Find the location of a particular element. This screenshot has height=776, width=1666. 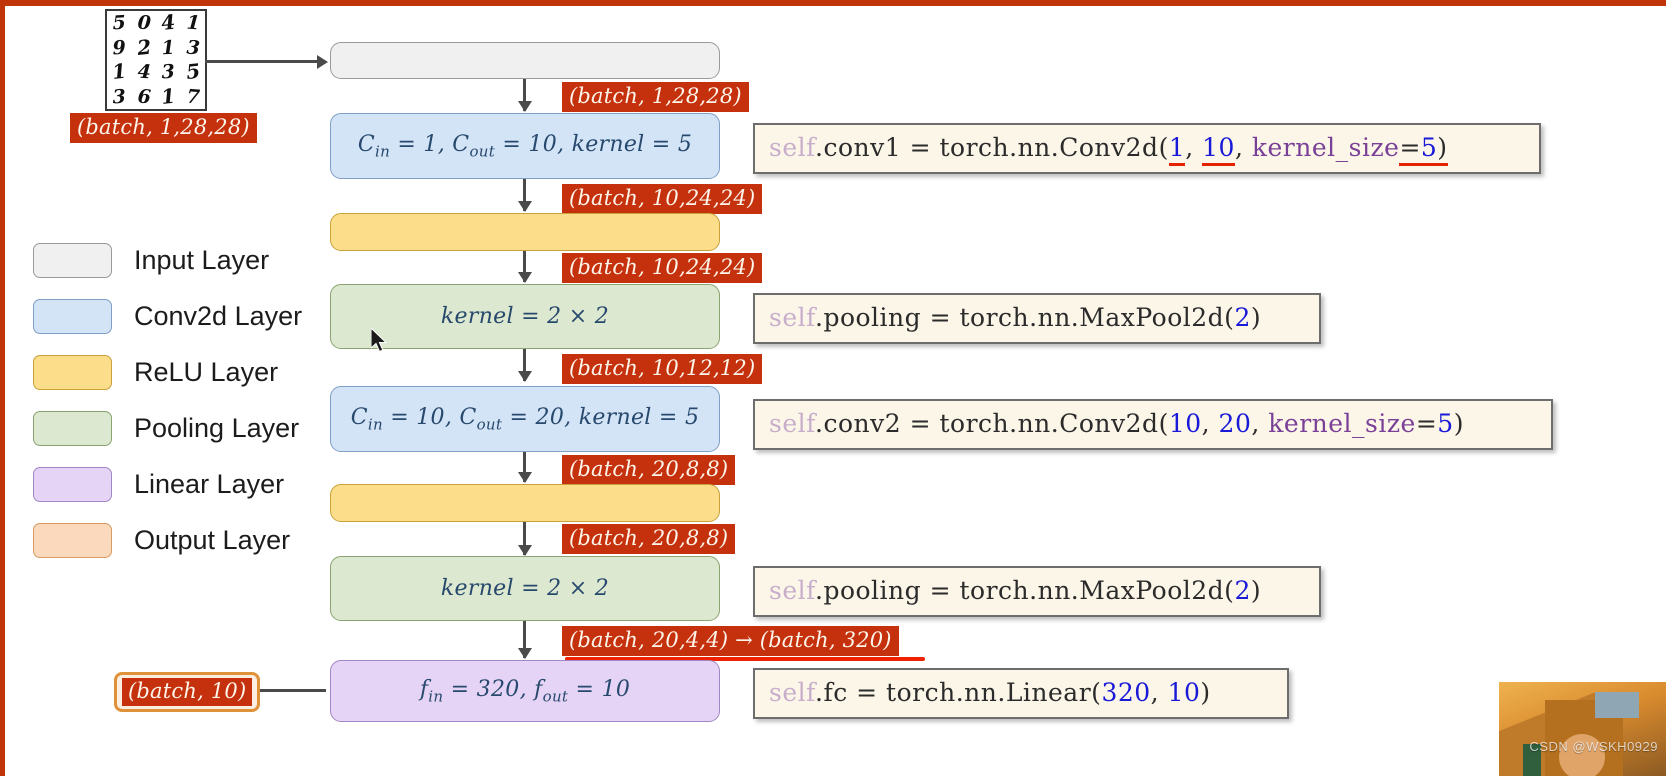

legend-item-relu: ReLU Layer is located at coordinates (167, 372).